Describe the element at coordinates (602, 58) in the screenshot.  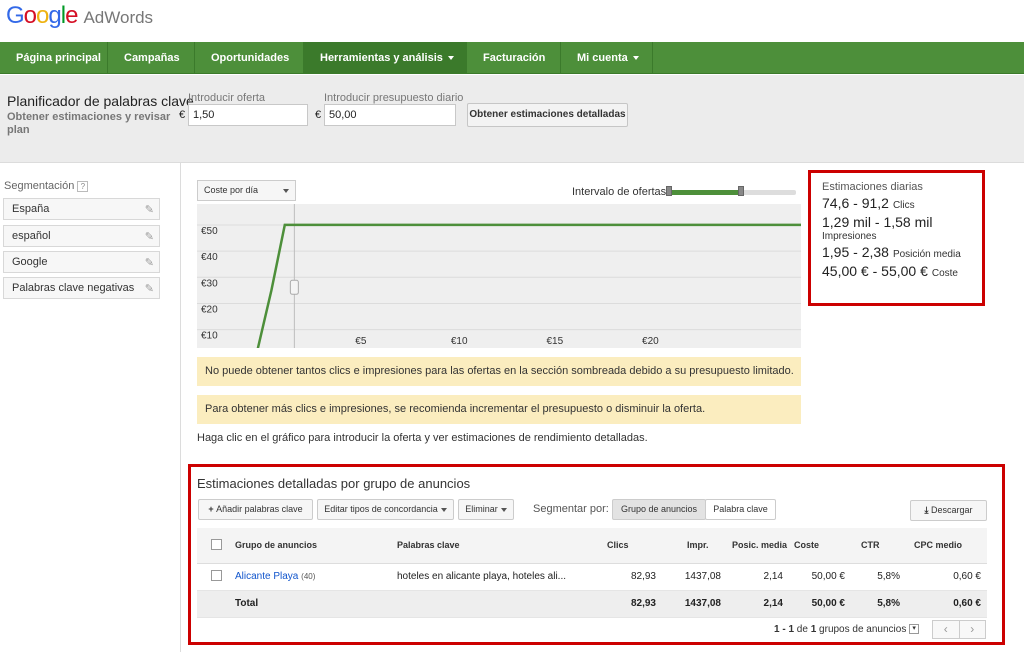
I see `nav-label: Mi cuenta` at that location.